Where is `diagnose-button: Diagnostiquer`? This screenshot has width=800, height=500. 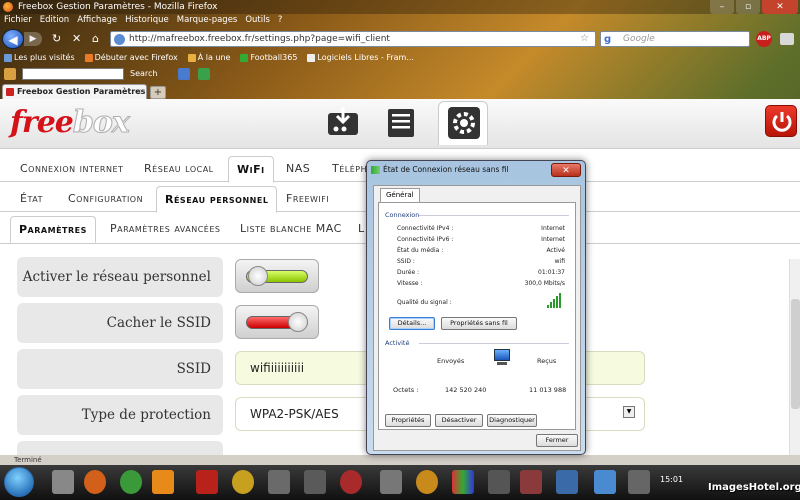
diagnose-button: Diagnostiquer is located at coordinates (512, 420).